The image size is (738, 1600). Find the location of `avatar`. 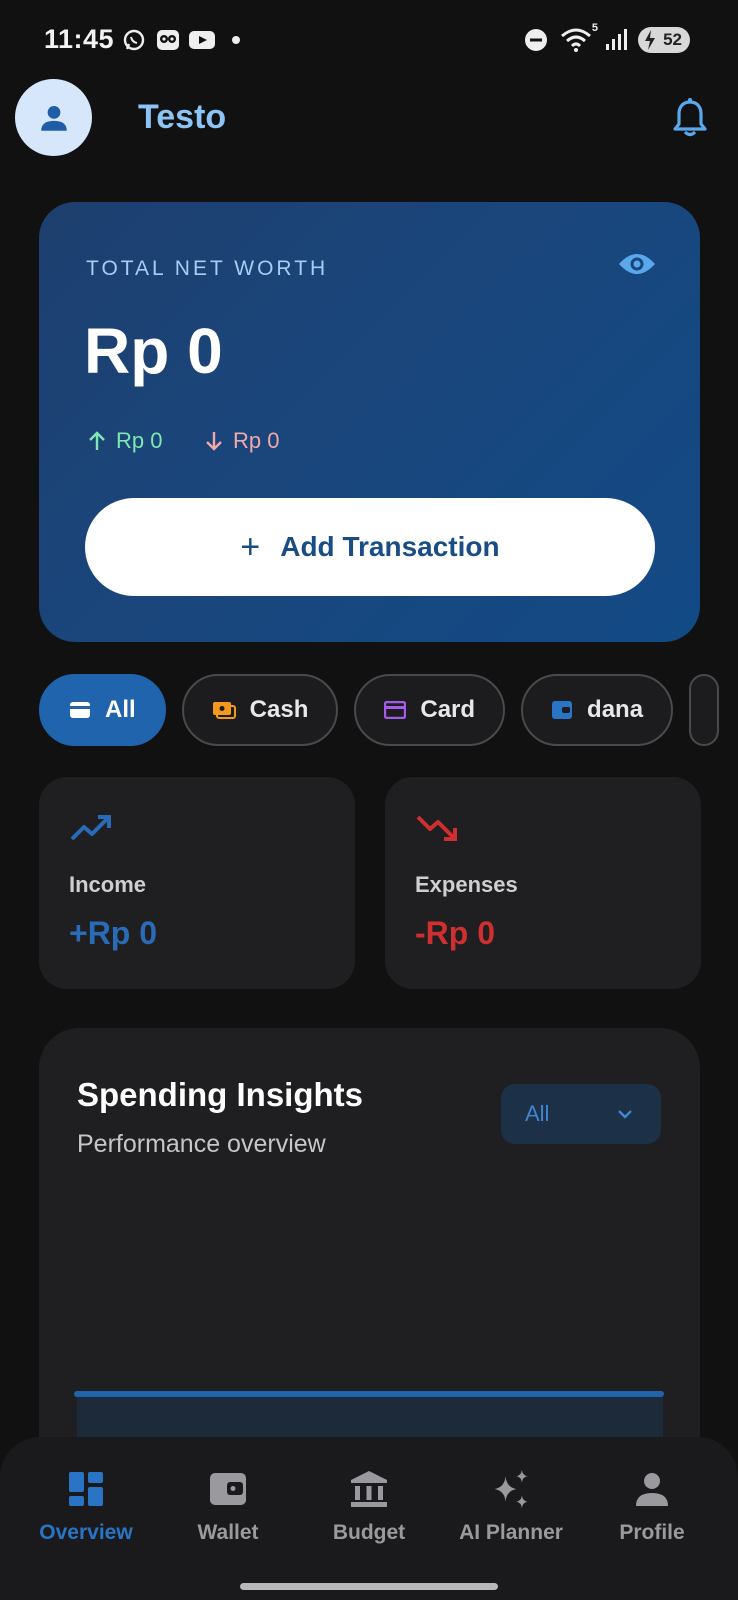

avatar is located at coordinates (53, 117).